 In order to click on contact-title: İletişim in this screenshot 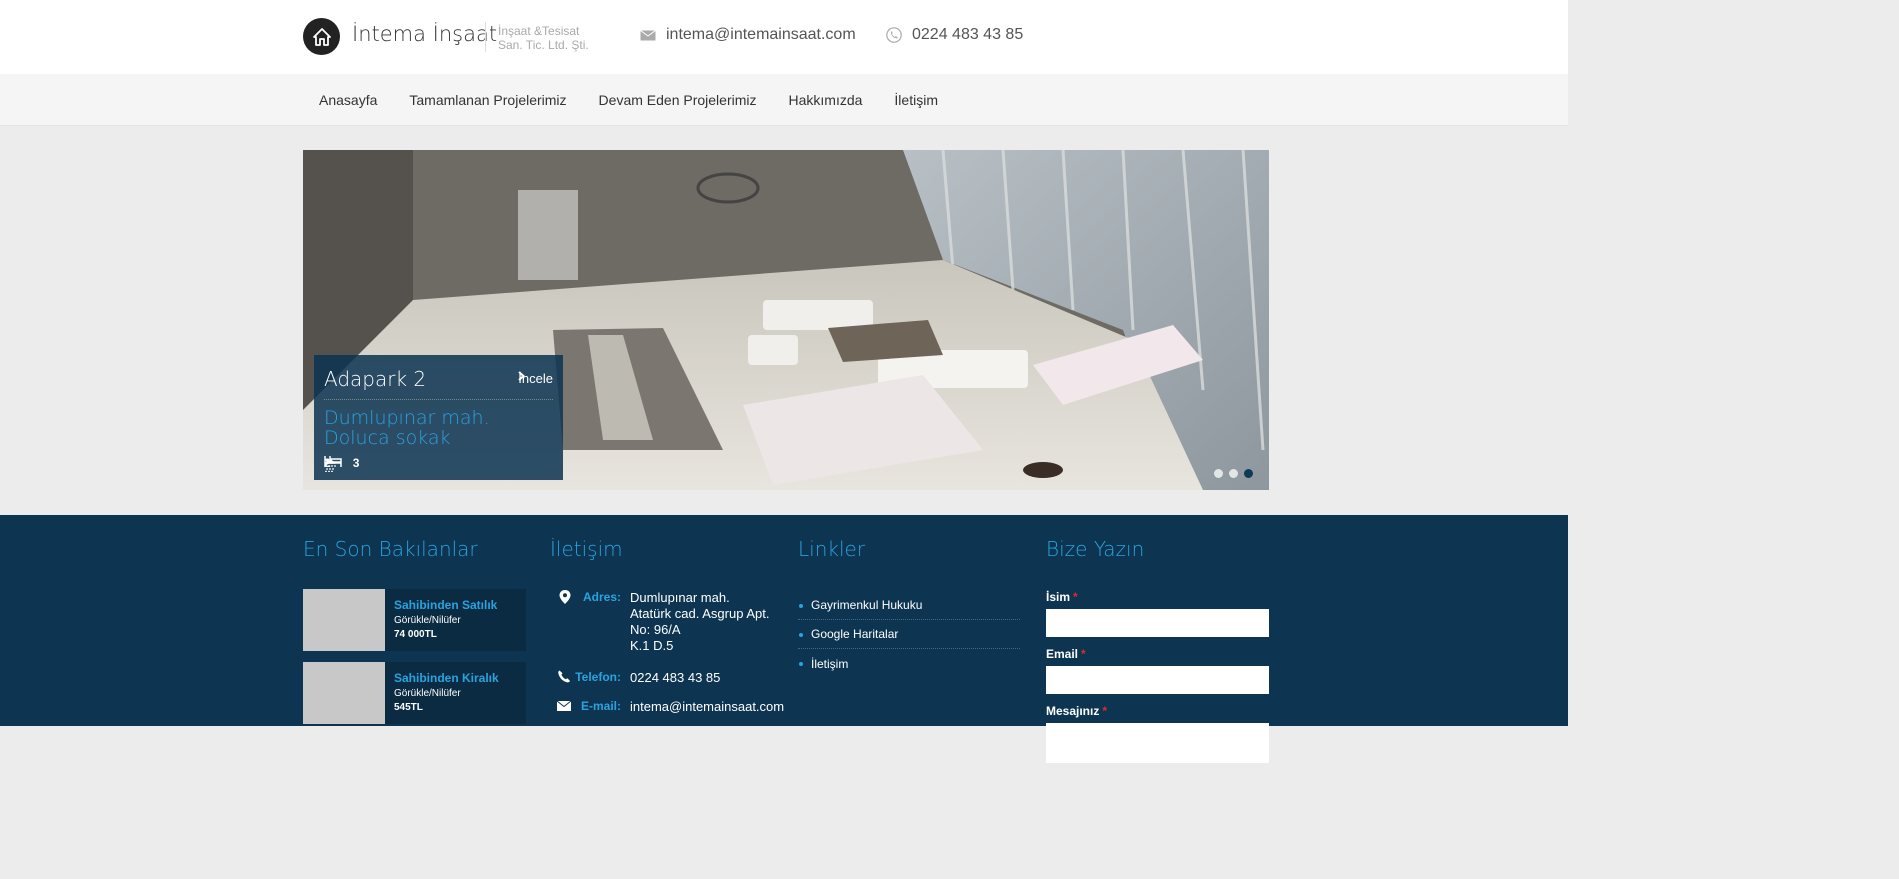, I will do `click(586, 549)`.